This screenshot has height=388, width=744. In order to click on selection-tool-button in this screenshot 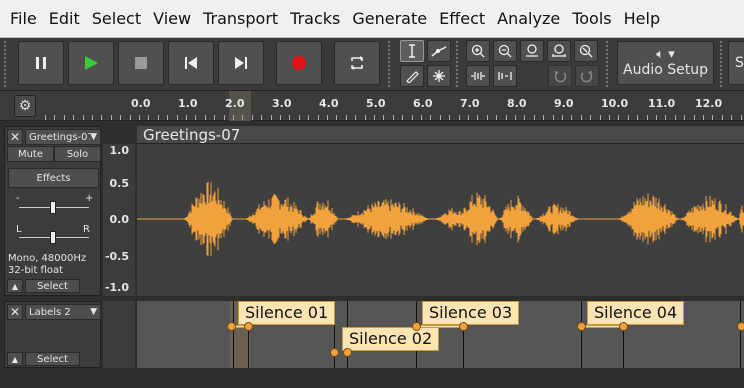, I will do `click(412, 51)`.